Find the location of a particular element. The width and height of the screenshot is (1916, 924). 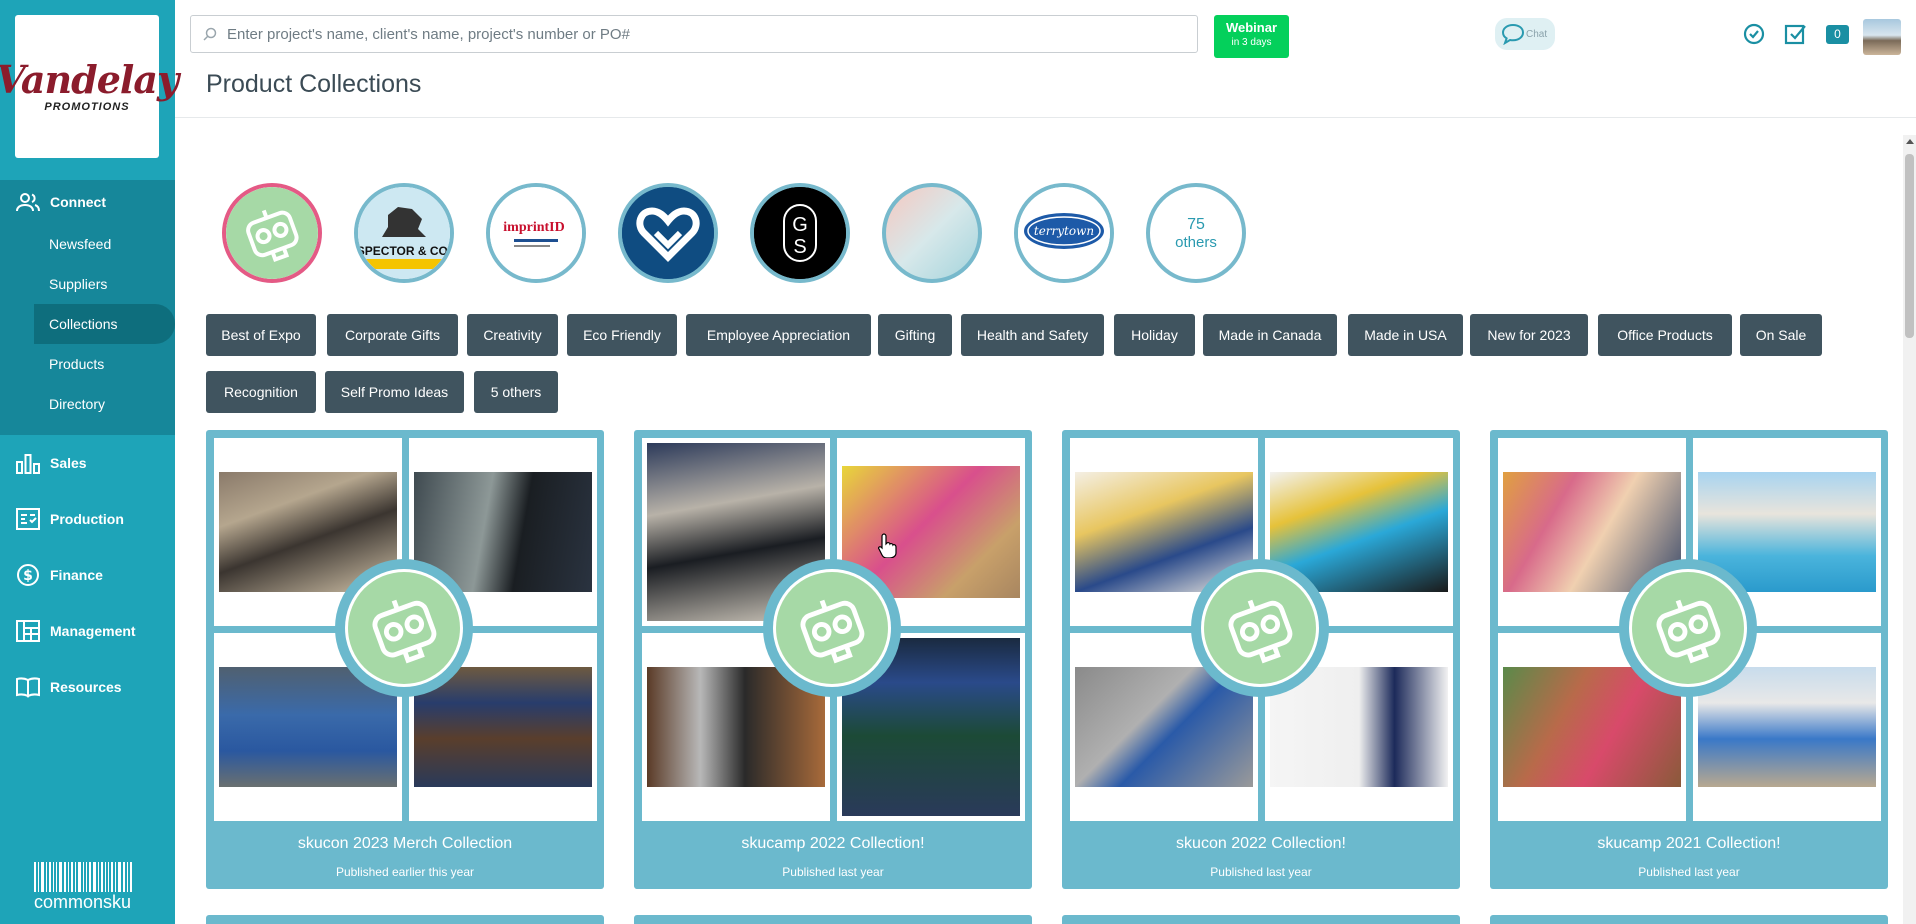

commonsku-logo: commonsku is located at coordinates (86, 887).